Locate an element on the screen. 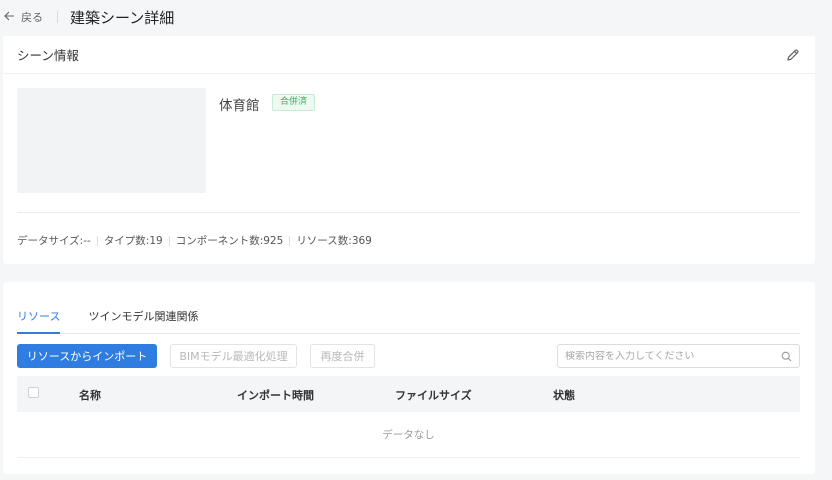 This screenshot has height=480, width=832. stat-type-count: タイプ数:19 is located at coordinates (133, 241).